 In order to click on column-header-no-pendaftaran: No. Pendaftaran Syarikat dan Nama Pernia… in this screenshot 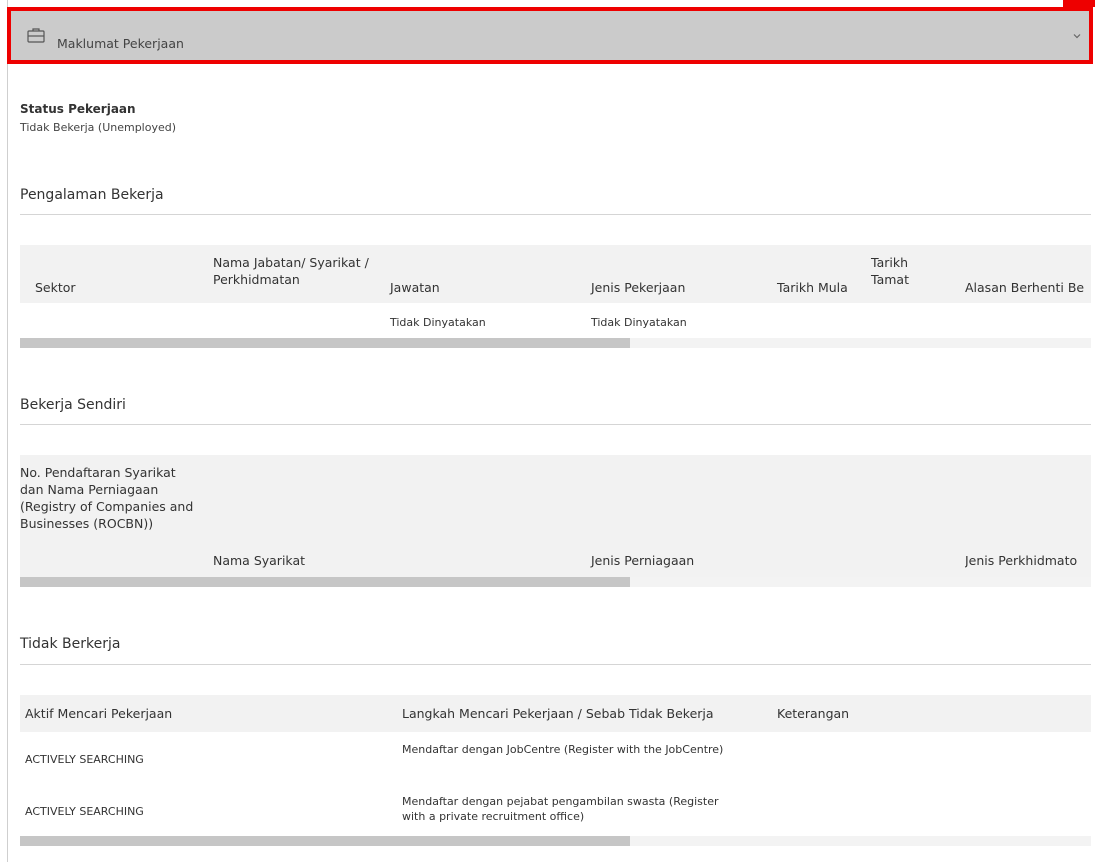, I will do `click(107, 498)`.